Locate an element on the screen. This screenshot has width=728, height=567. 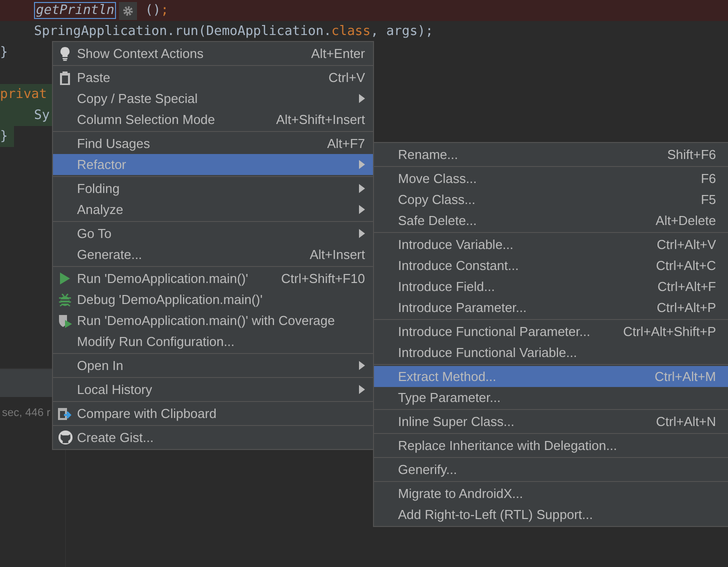
menu-item: Rename... Shift+F6 is located at coordinates (551, 154).